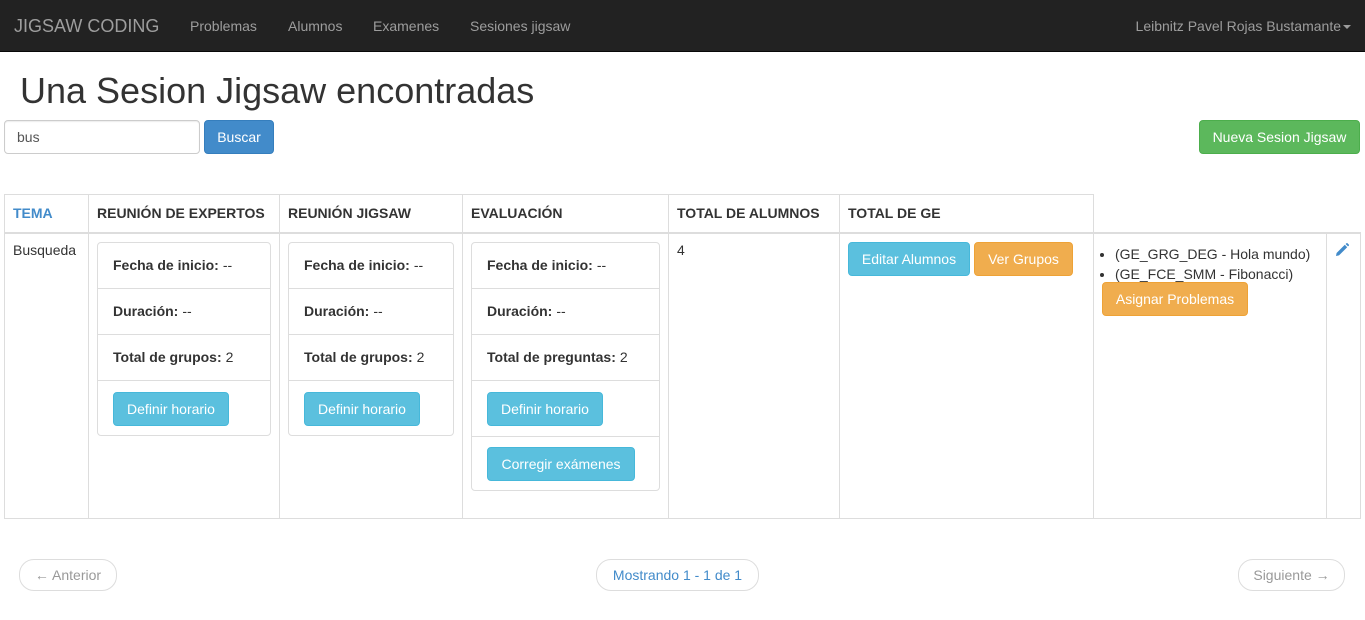  What do you see at coordinates (1347, 27) in the screenshot?
I see `caret-down-icon` at bounding box center [1347, 27].